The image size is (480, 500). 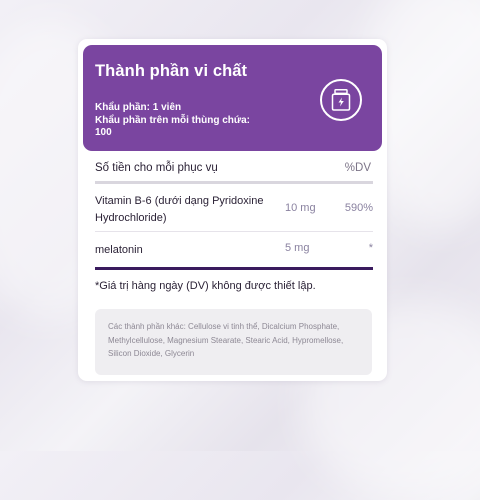 What do you see at coordinates (341, 100) in the screenshot?
I see `supplement-jar-icon` at bounding box center [341, 100].